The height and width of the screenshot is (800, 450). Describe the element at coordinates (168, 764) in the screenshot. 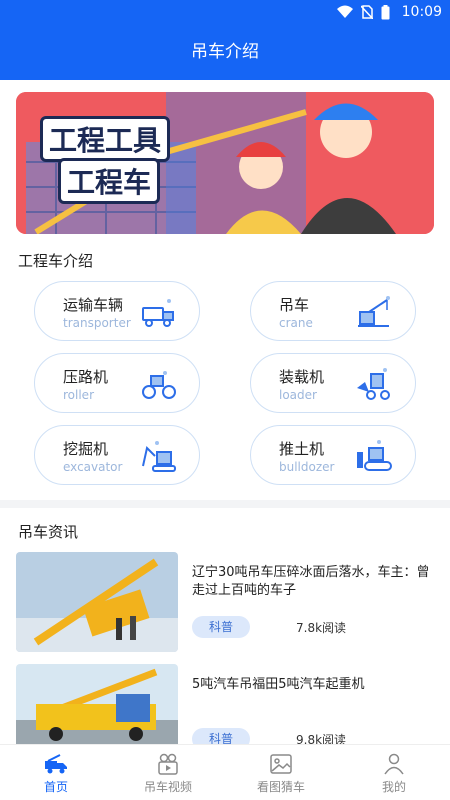

I see `video-icon` at that location.